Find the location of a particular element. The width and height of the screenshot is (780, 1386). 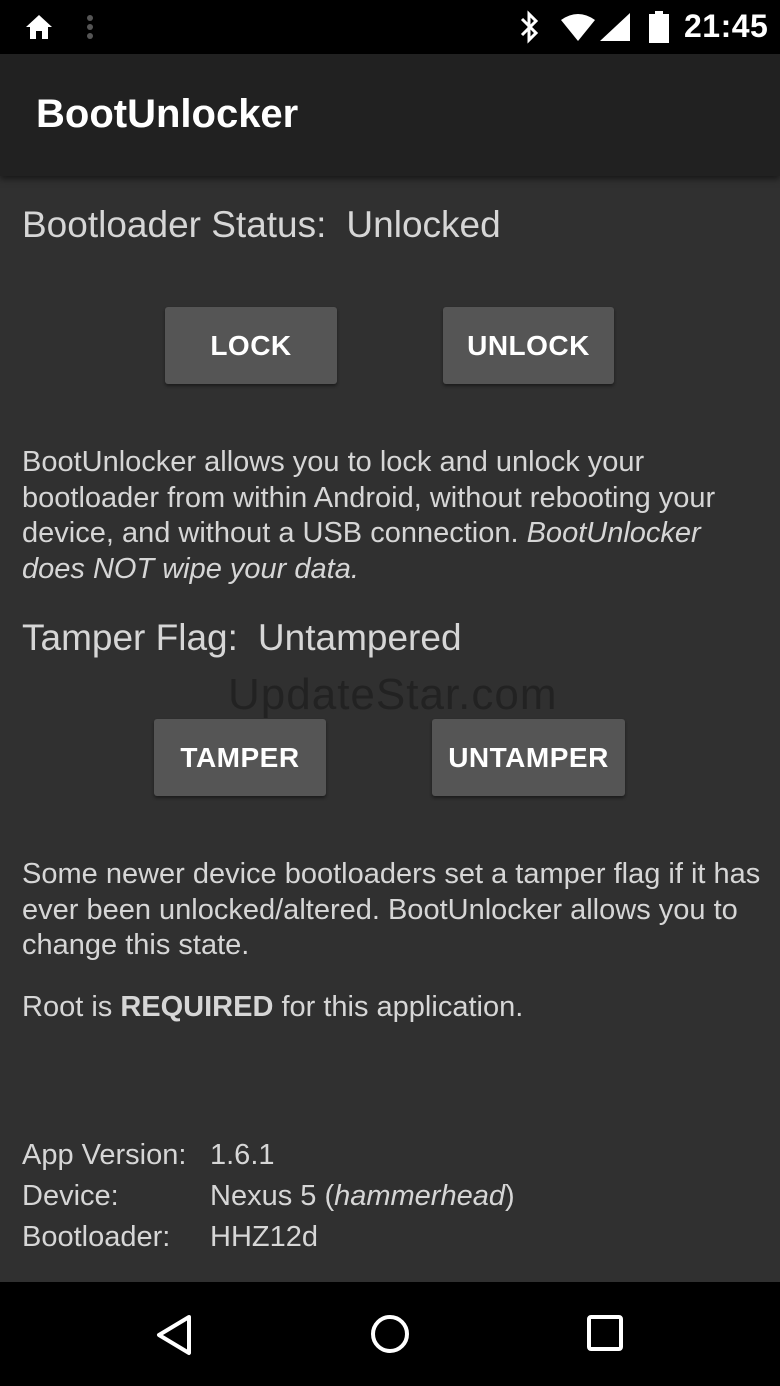

app-bar: BootUnlocker is located at coordinates (390, 115).